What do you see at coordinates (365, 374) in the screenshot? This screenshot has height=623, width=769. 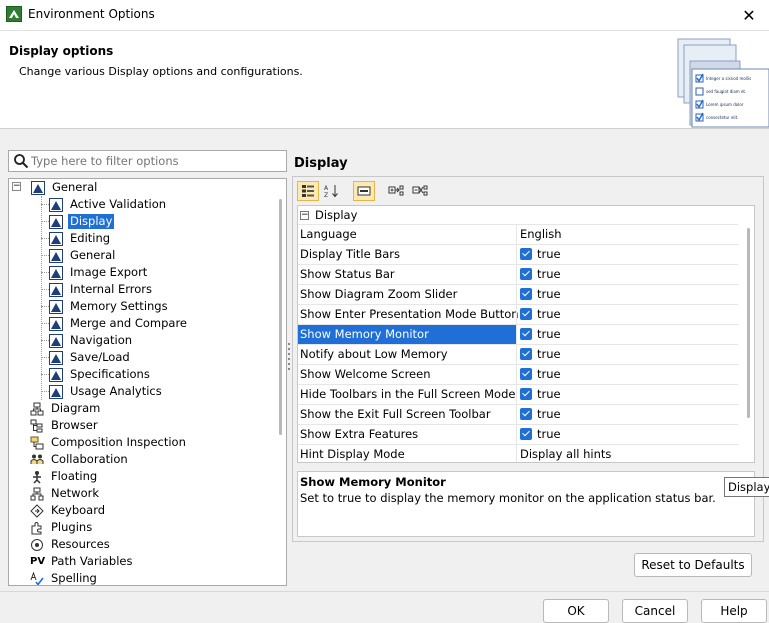 I see `property-name: Show Welcome Screen` at bounding box center [365, 374].